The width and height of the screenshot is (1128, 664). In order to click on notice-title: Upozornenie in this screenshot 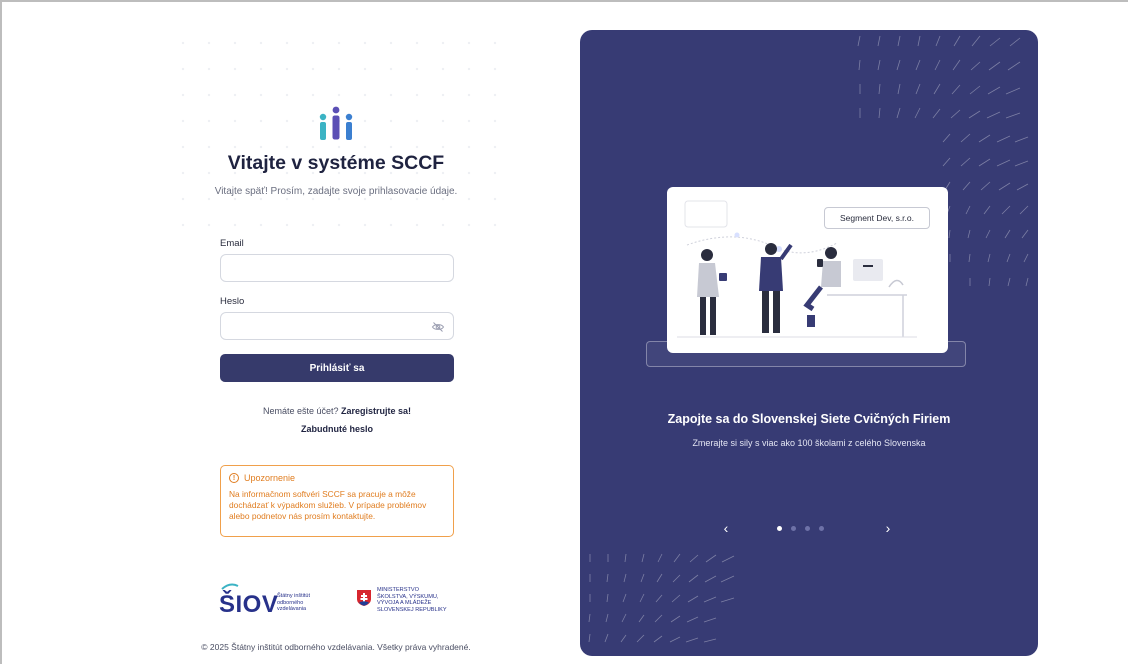, I will do `click(270, 478)`.